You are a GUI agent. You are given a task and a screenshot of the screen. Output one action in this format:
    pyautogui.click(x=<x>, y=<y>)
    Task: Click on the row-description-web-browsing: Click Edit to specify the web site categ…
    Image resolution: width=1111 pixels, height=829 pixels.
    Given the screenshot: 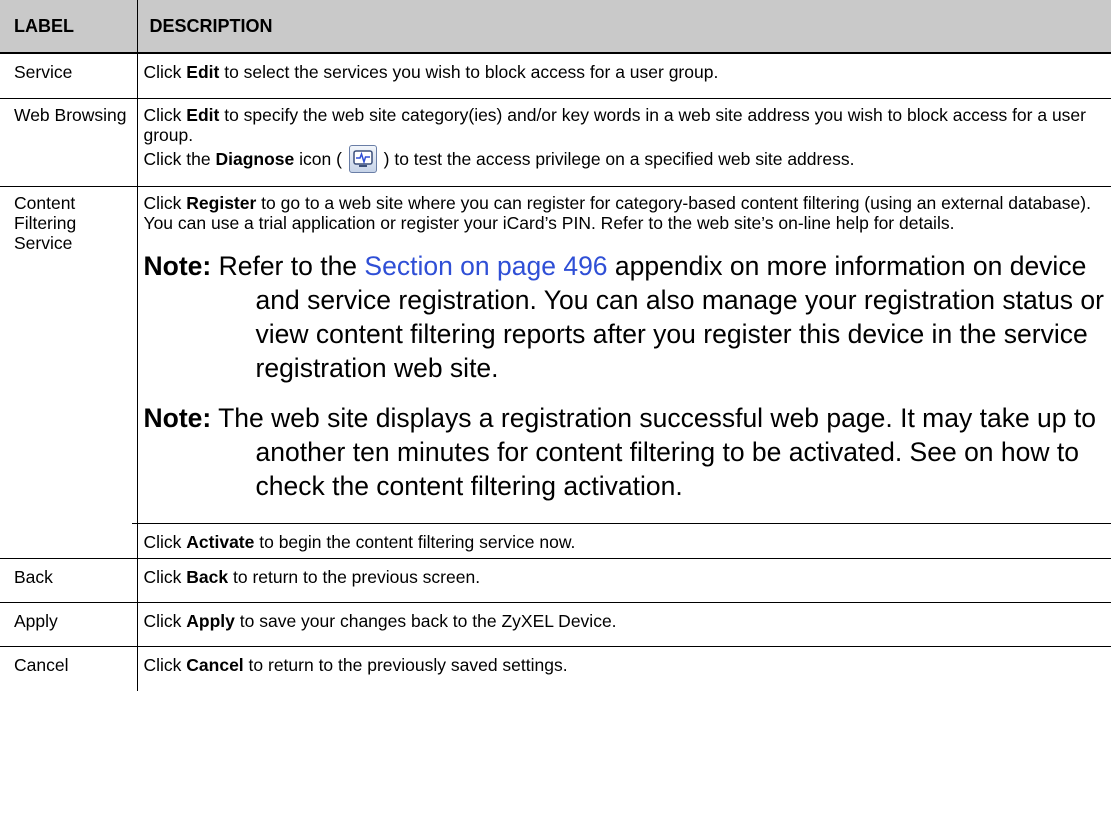 What is the action you would take?
    pyautogui.click(x=623, y=142)
    